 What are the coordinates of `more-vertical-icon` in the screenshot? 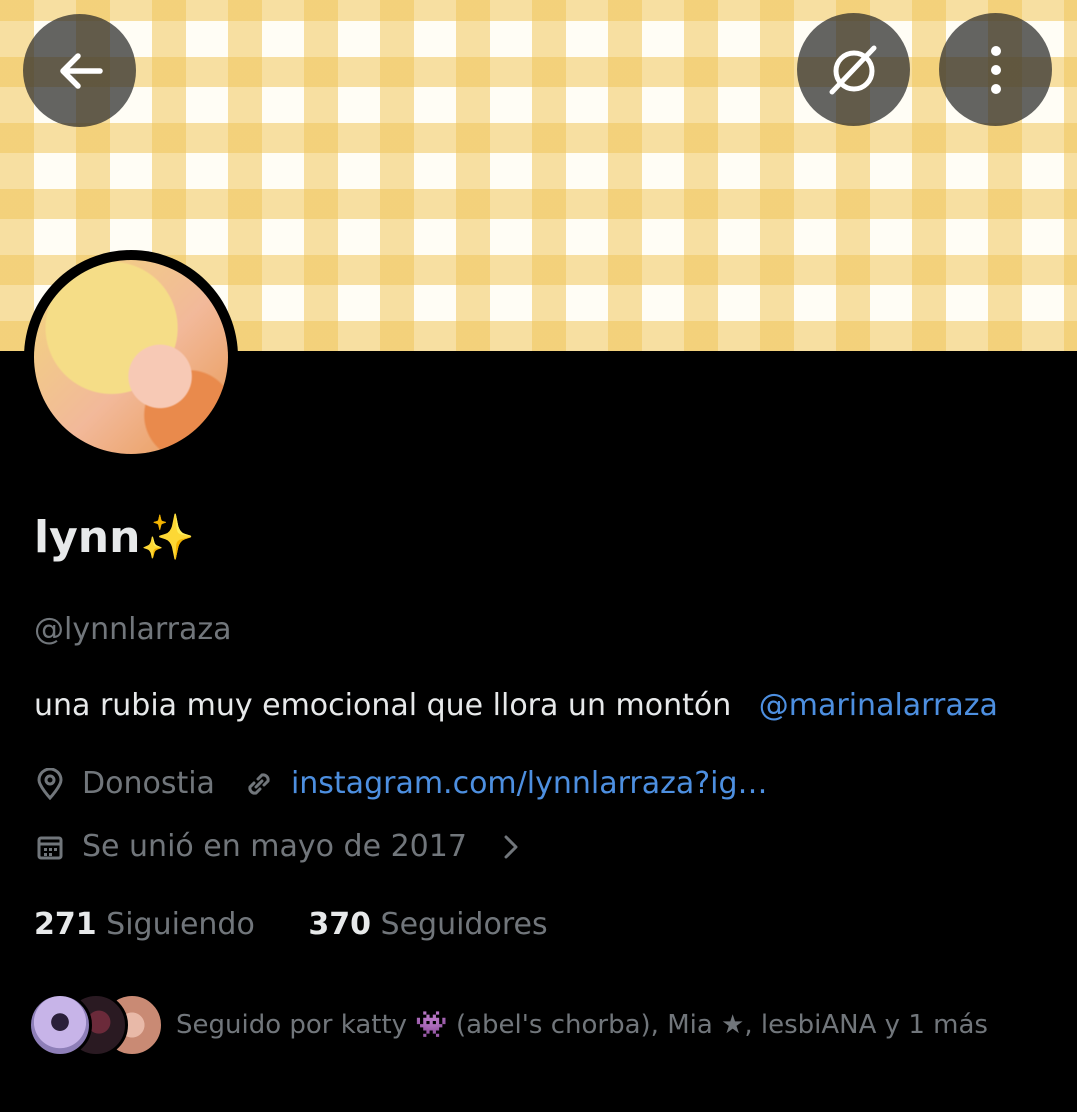 It's located at (995, 69).